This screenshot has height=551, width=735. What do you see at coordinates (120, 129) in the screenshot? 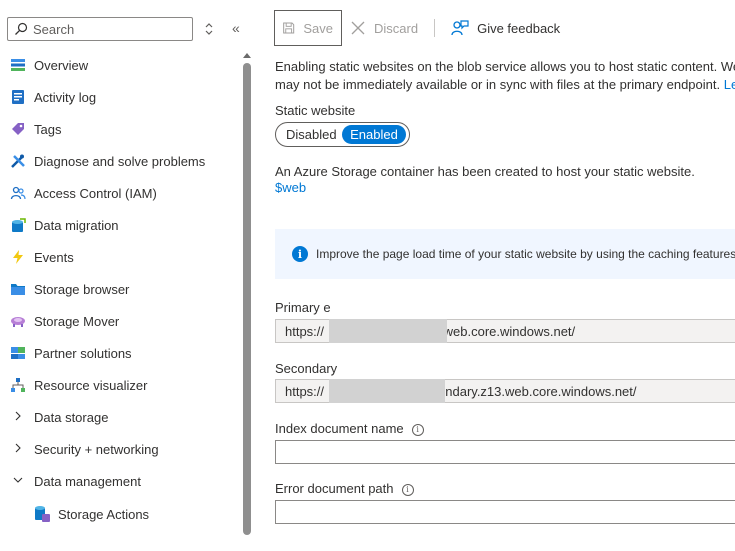
I see `sidebar-item-tags: Tags` at bounding box center [120, 129].